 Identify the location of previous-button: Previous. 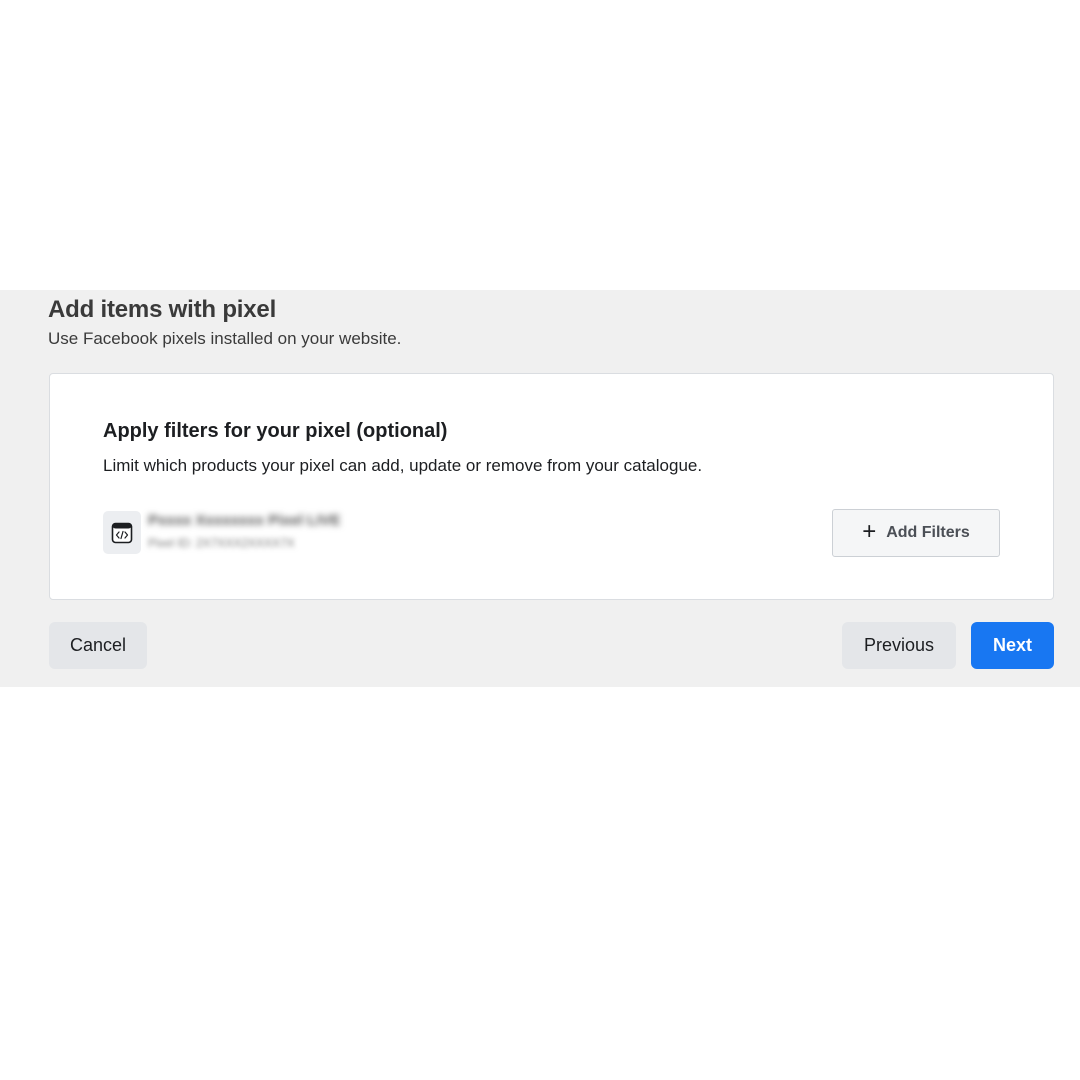
(899, 645).